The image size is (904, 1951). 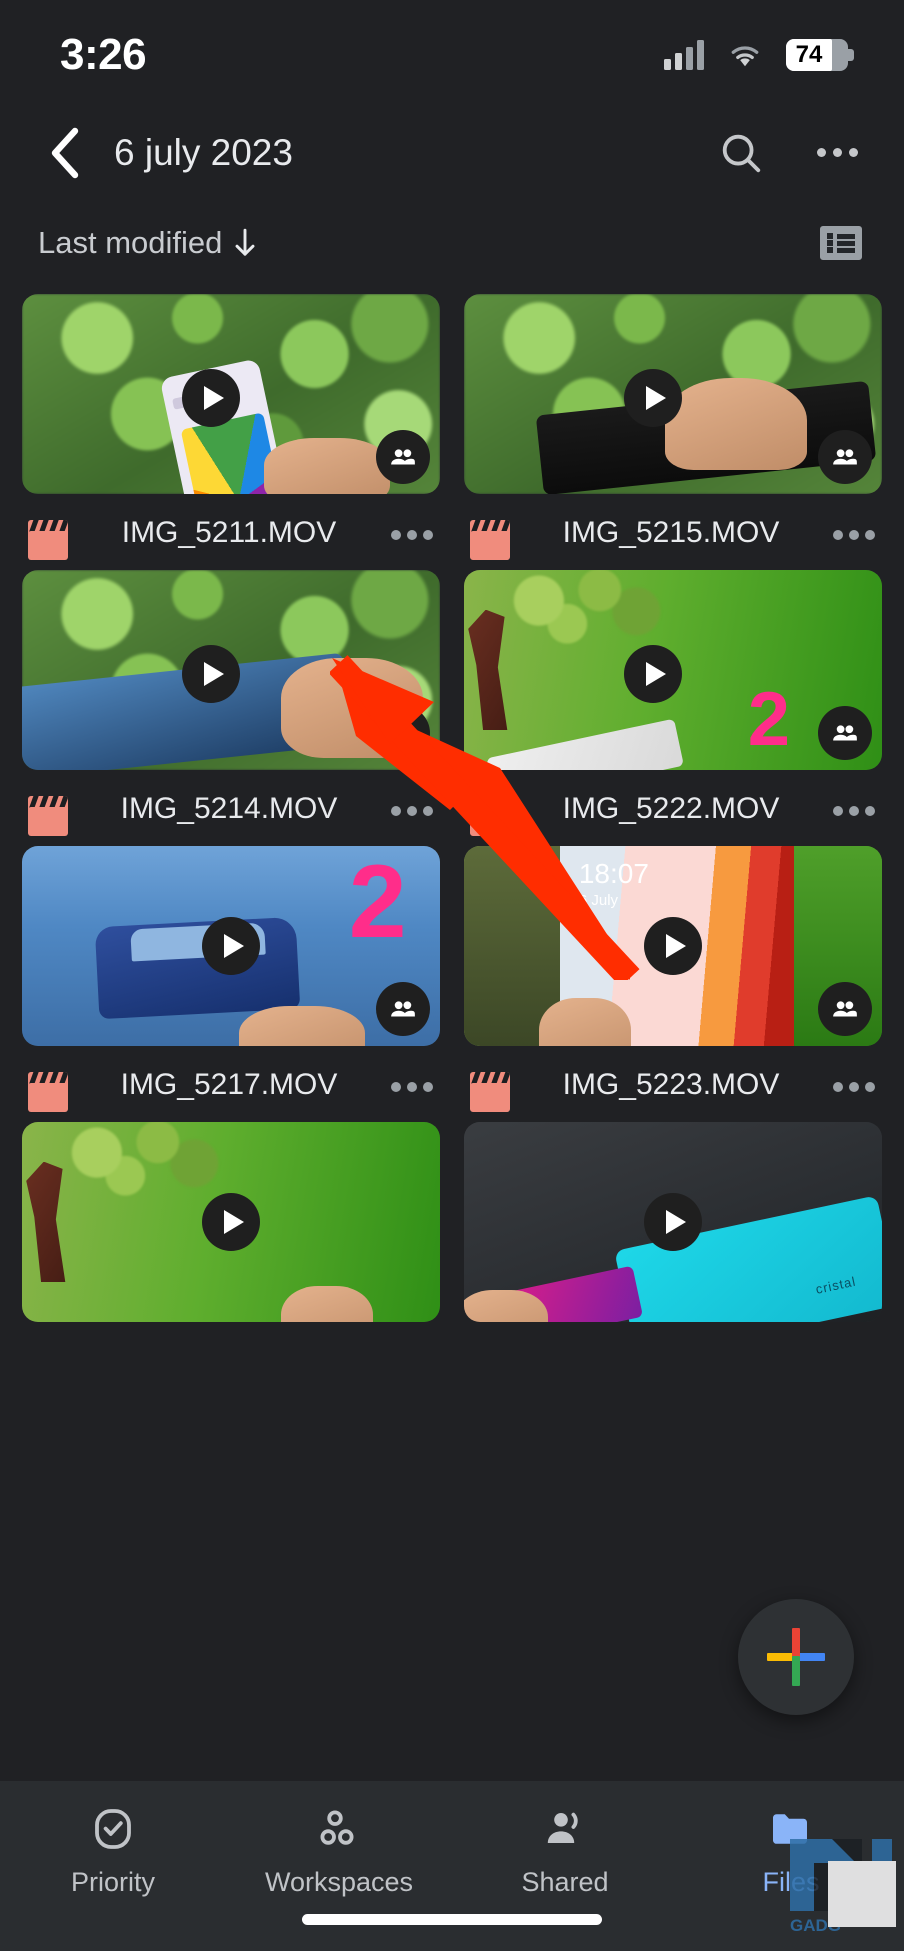 What do you see at coordinates (339, 1829) in the screenshot?
I see `workspaces-dots-icon` at bounding box center [339, 1829].